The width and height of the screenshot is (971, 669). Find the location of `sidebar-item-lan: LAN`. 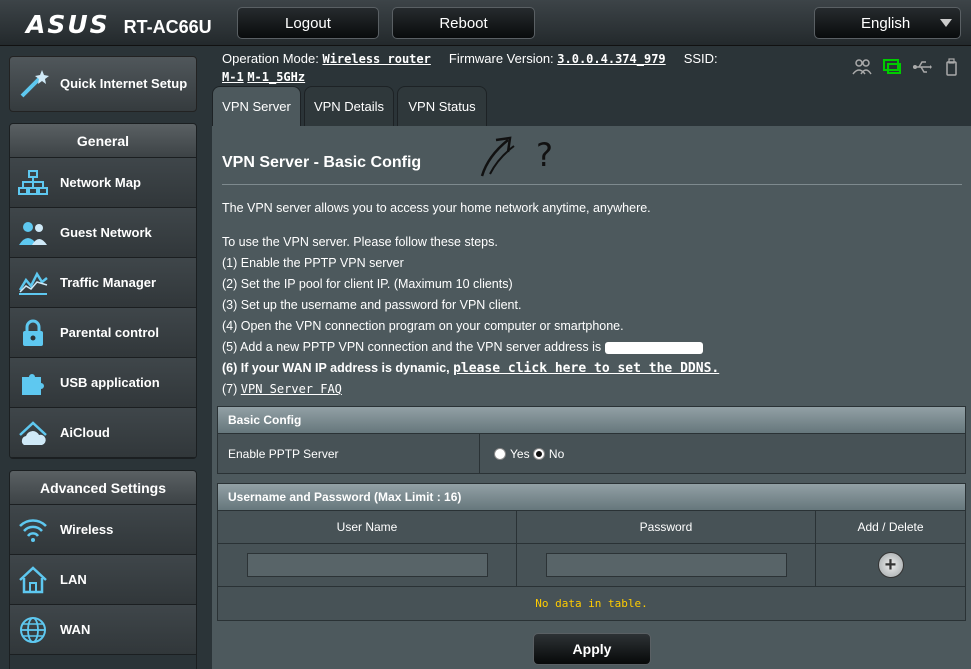

sidebar-item-lan: LAN is located at coordinates (103, 580).